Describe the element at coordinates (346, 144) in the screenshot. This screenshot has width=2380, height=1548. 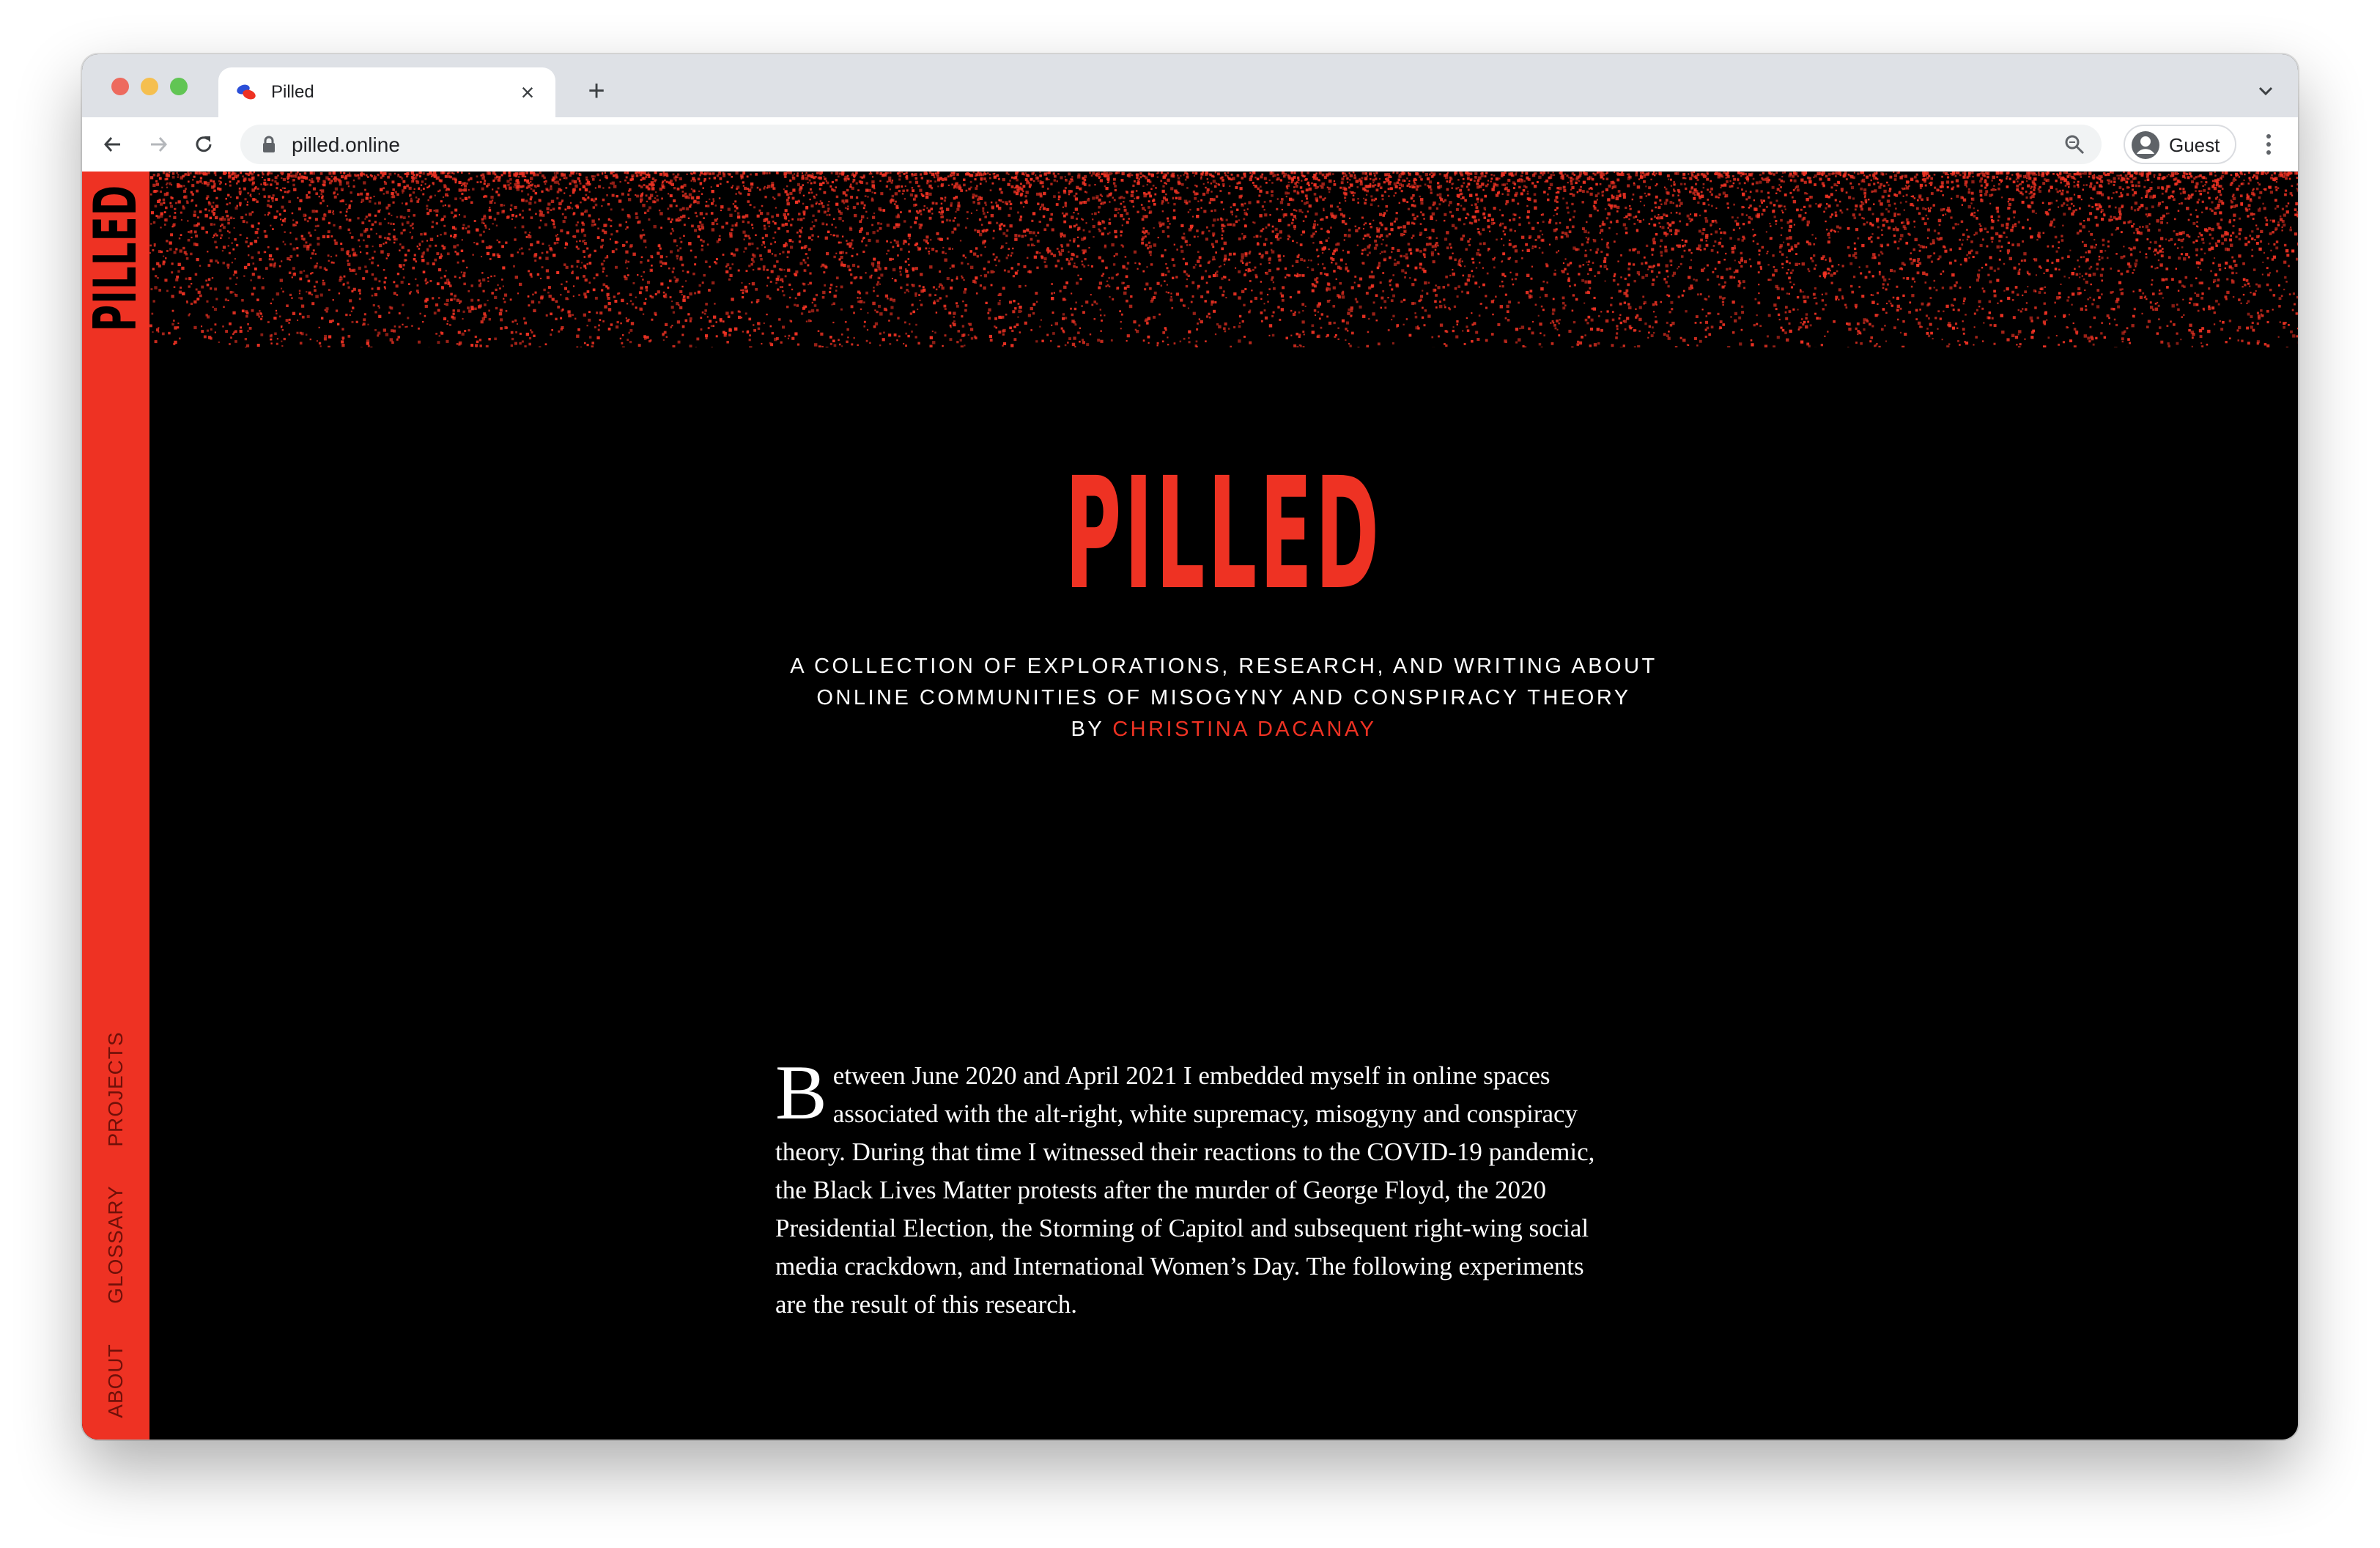
I see `url-text: pilled.online` at that location.